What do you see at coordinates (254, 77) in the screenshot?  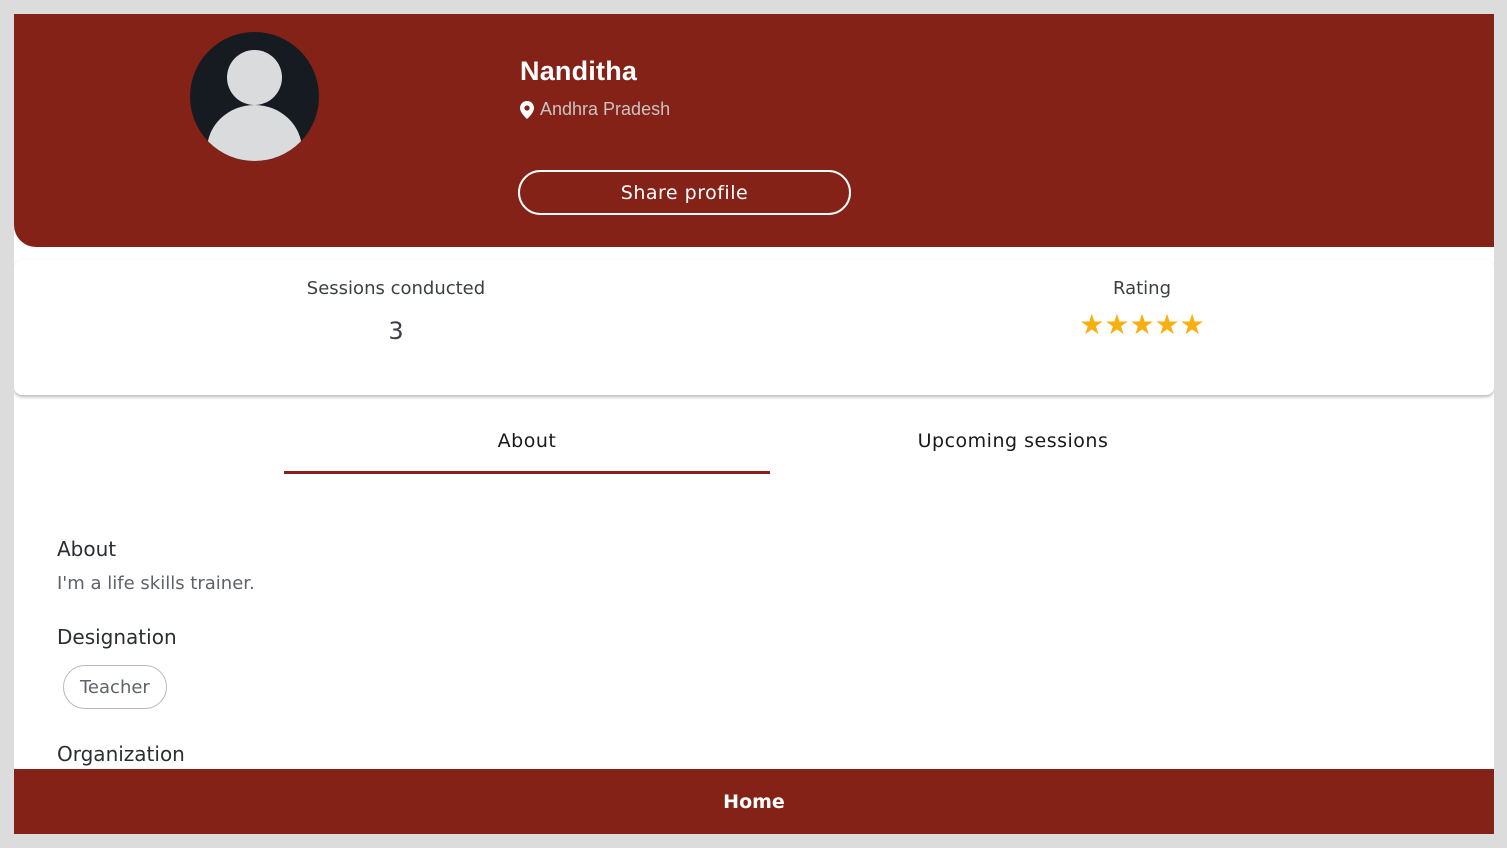 I see `avatar-head` at bounding box center [254, 77].